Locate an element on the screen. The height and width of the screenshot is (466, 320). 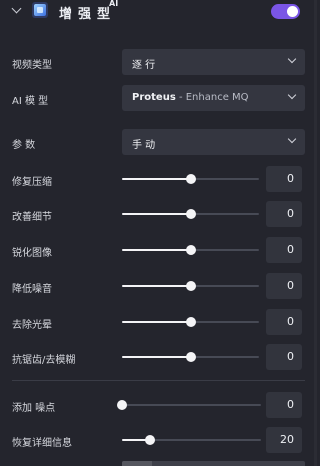
slider-label: 锐化图像 is located at coordinates (32, 253).